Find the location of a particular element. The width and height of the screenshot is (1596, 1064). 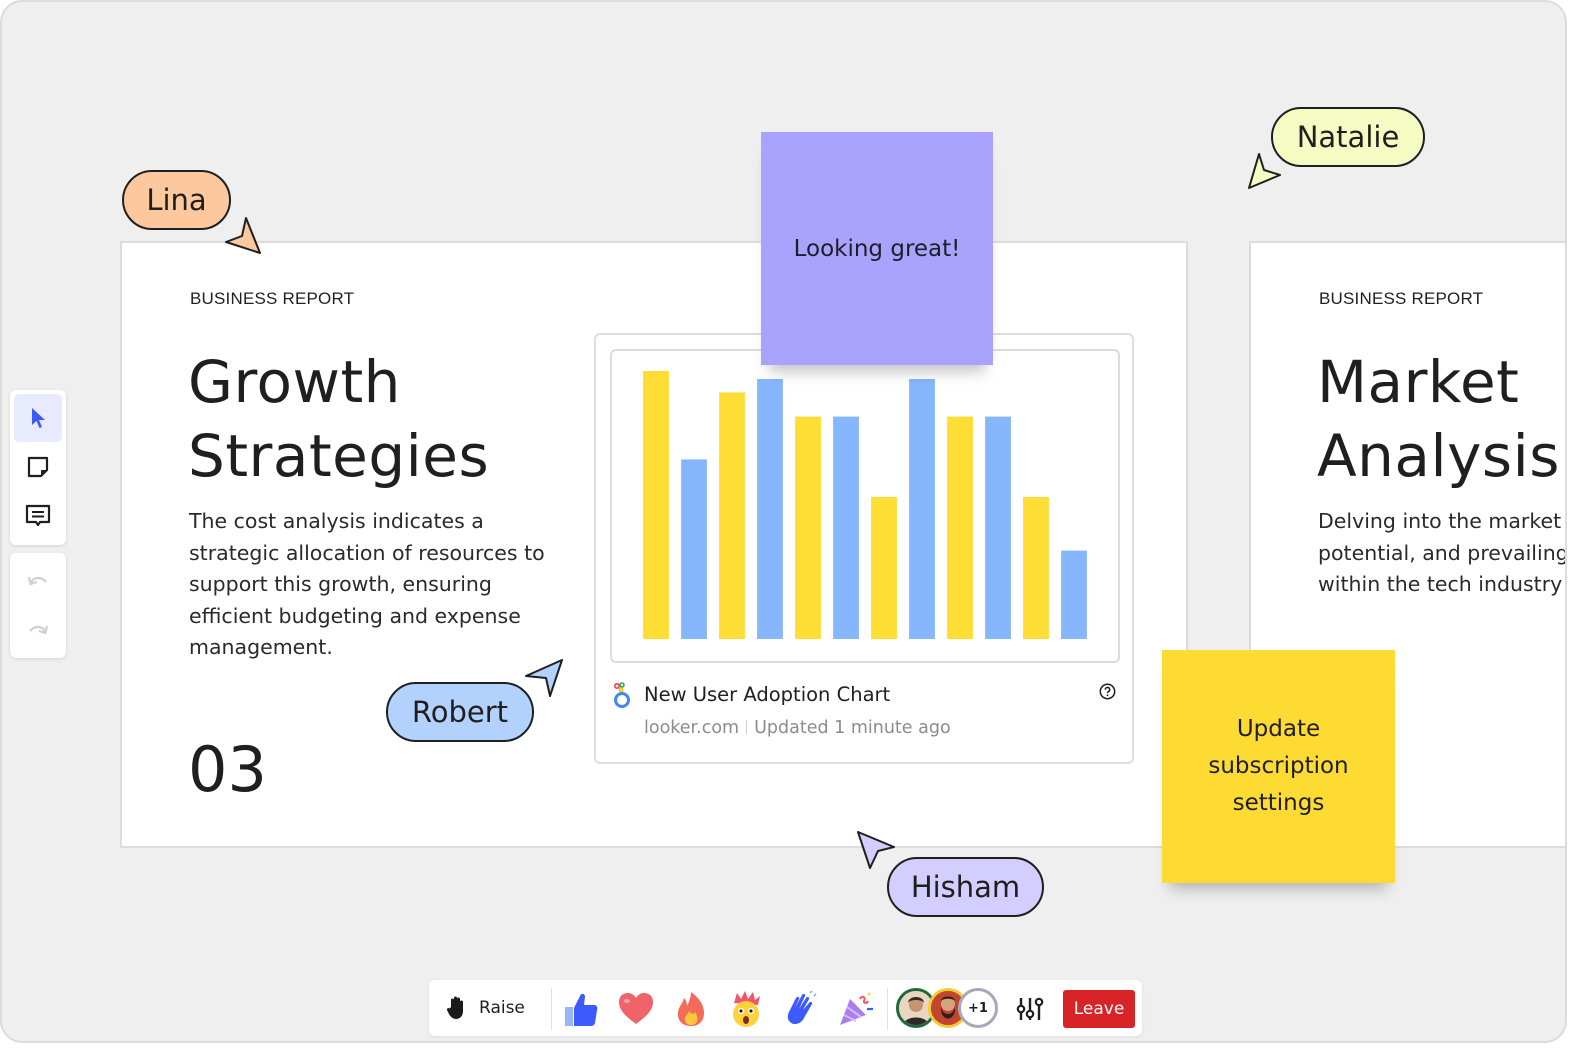

reaction-thumbs-up-button is located at coordinates (581, 1009).